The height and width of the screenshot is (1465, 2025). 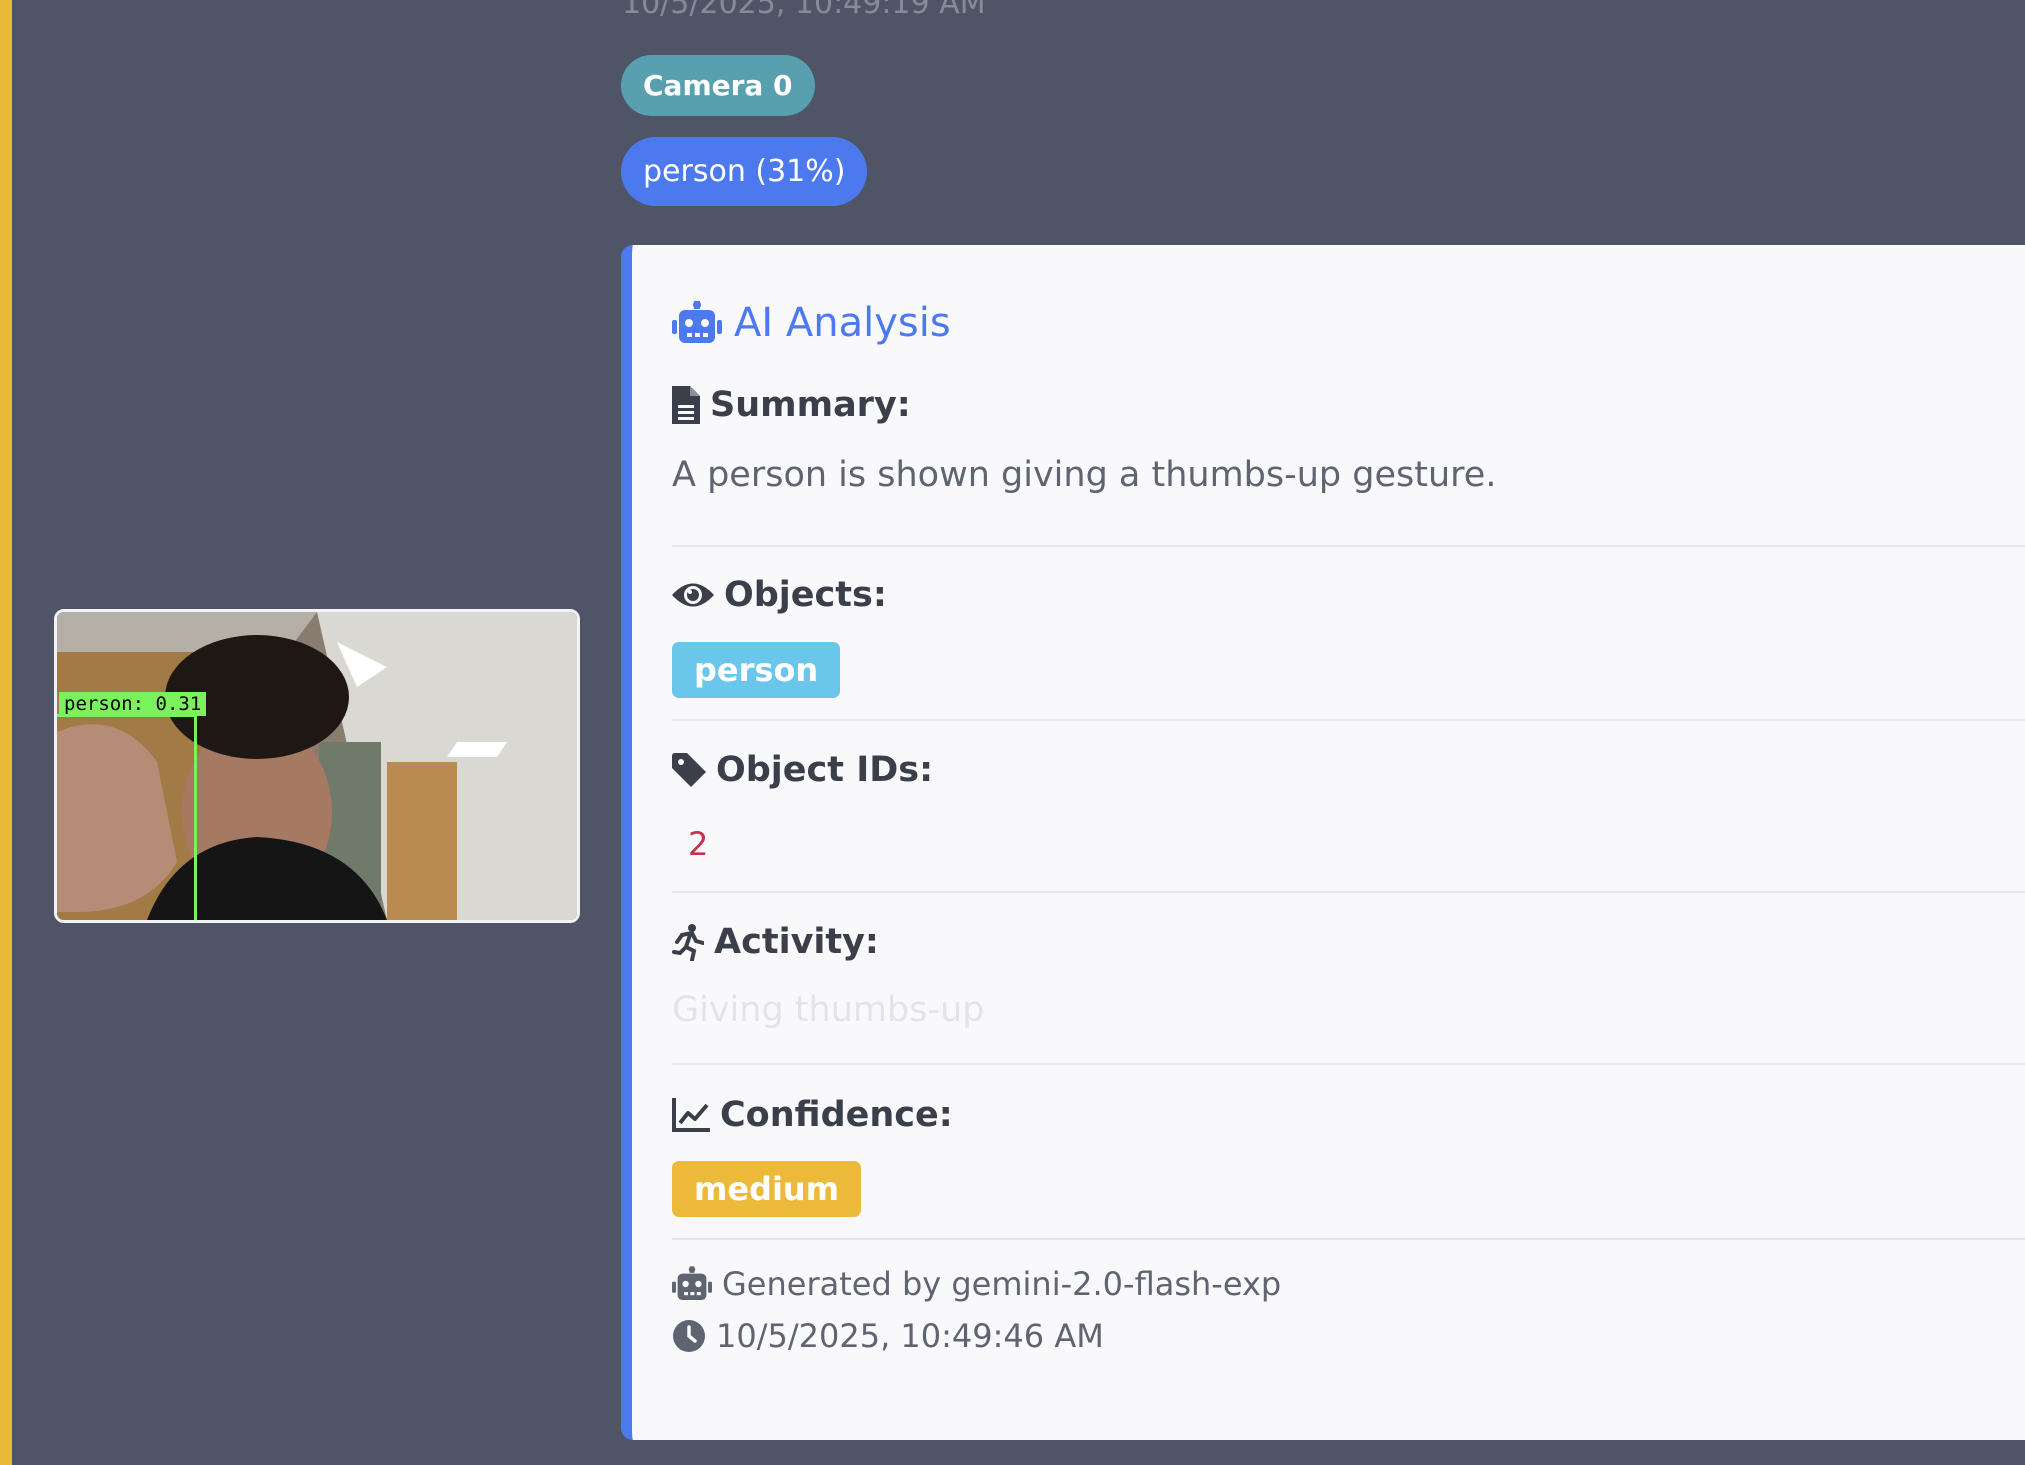 What do you see at coordinates (796, 942) in the screenshot?
I see `activity-heading-text: Activity:` at bounding box center [796, 942].